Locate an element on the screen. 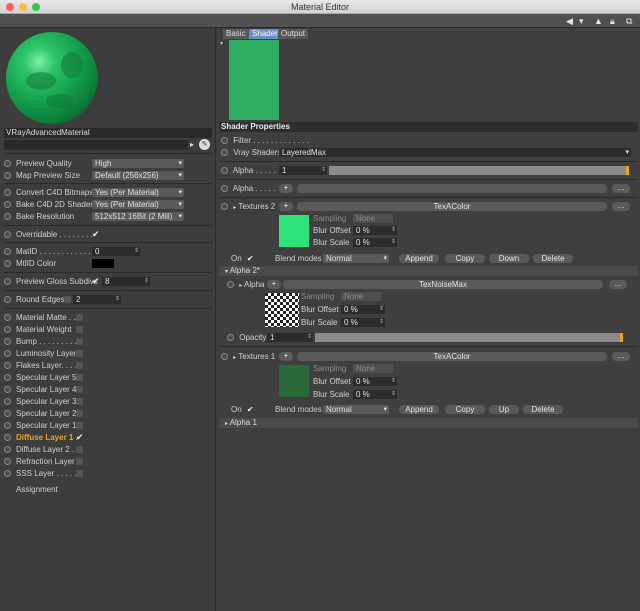  layer-label: Diffuse Layer 1 . is located at coordinates (47, 437).